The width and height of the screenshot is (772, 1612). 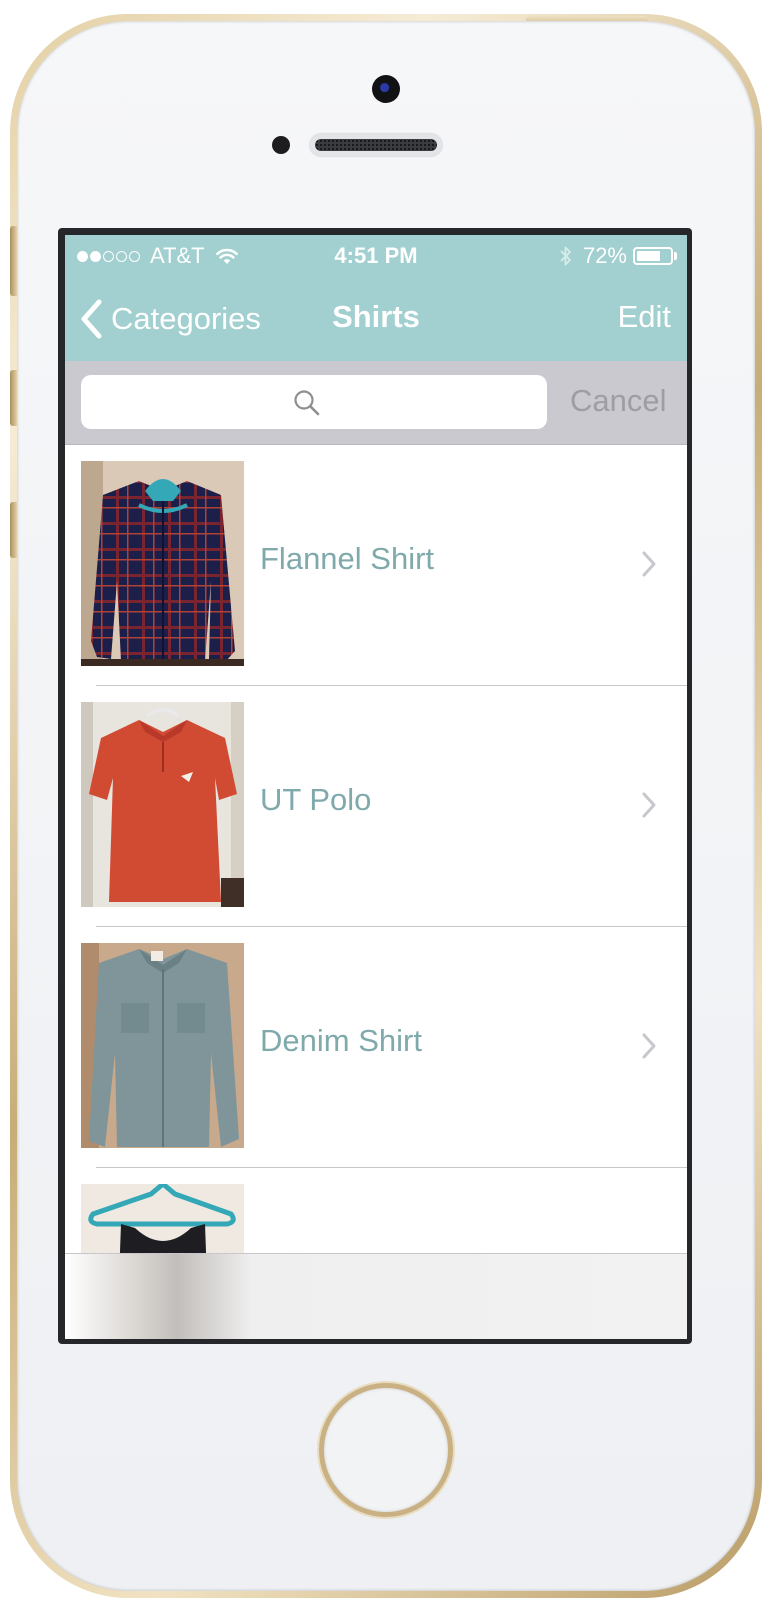 What do you see at coordinates (376, 1296) in the screenshot?
I see `bottom-toolbar` at bounding box center [376, 1296].